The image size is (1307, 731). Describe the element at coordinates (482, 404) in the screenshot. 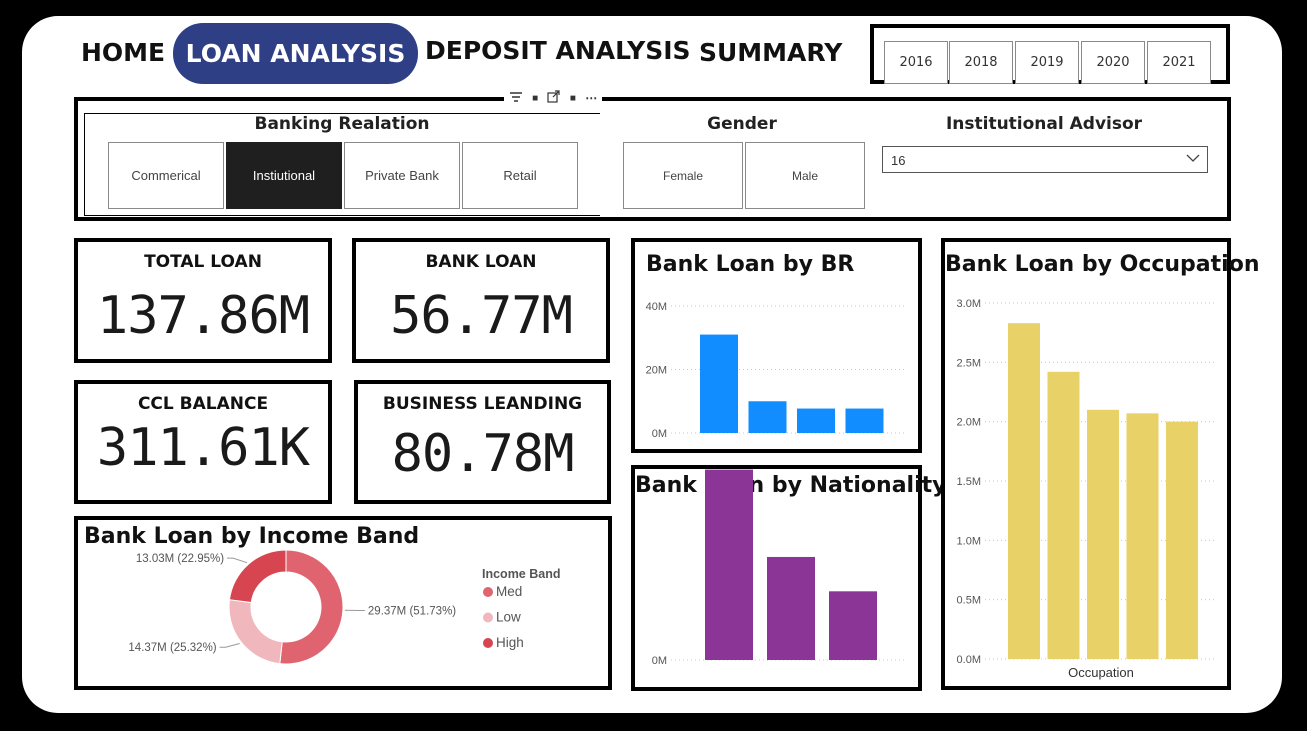

I see `kpi-label: BUSINESS LEANDING` at that location.